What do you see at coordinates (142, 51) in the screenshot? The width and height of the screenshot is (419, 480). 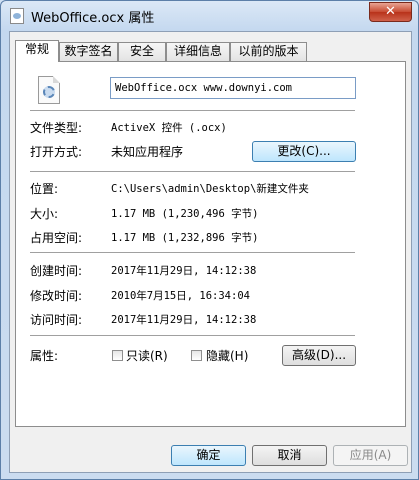 I see `tab-security: 安全` at bounding box center [142, 51].